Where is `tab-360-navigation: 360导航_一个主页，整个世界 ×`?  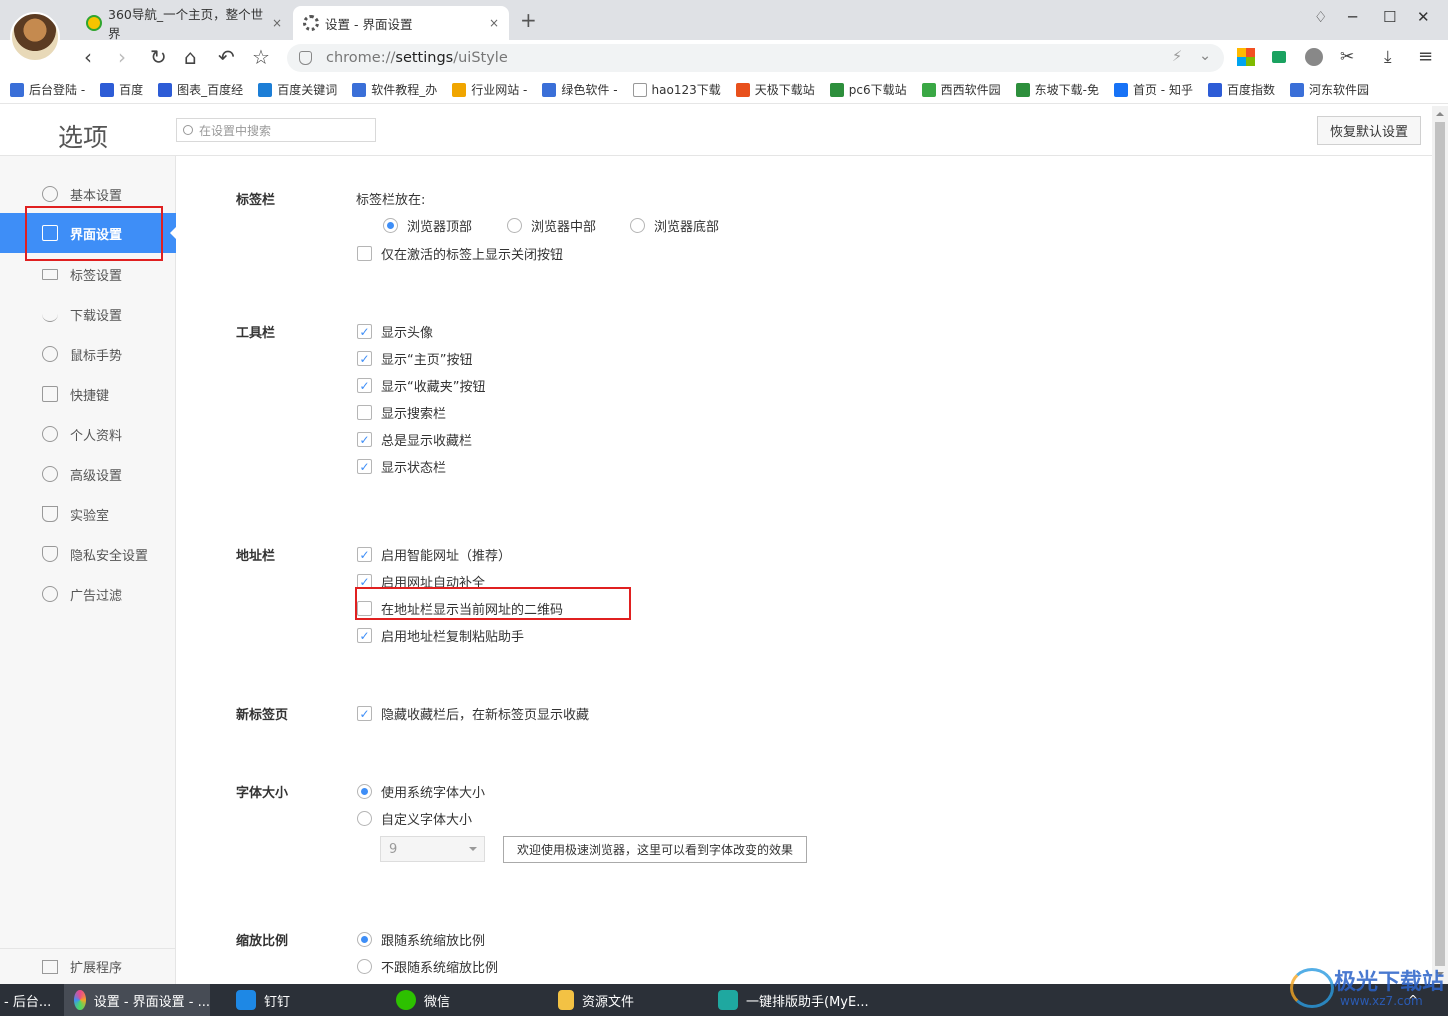 tab-360-navigation: 360导航_一个主页，整个世界 × is located at coordinates (184, 23).